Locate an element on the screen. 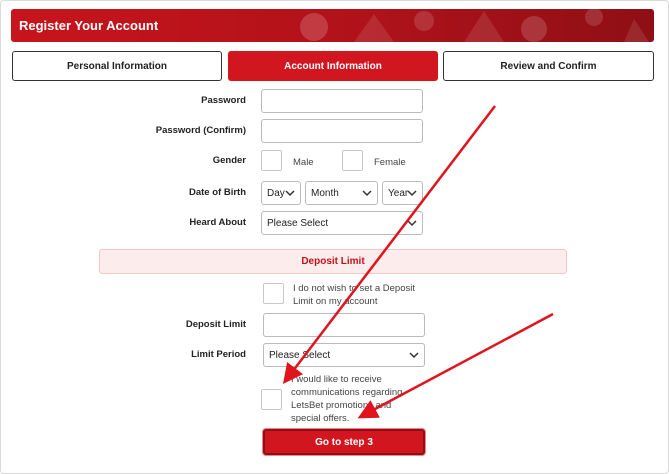  tab-account-information: Account Information is located at coordinates (333, 66).